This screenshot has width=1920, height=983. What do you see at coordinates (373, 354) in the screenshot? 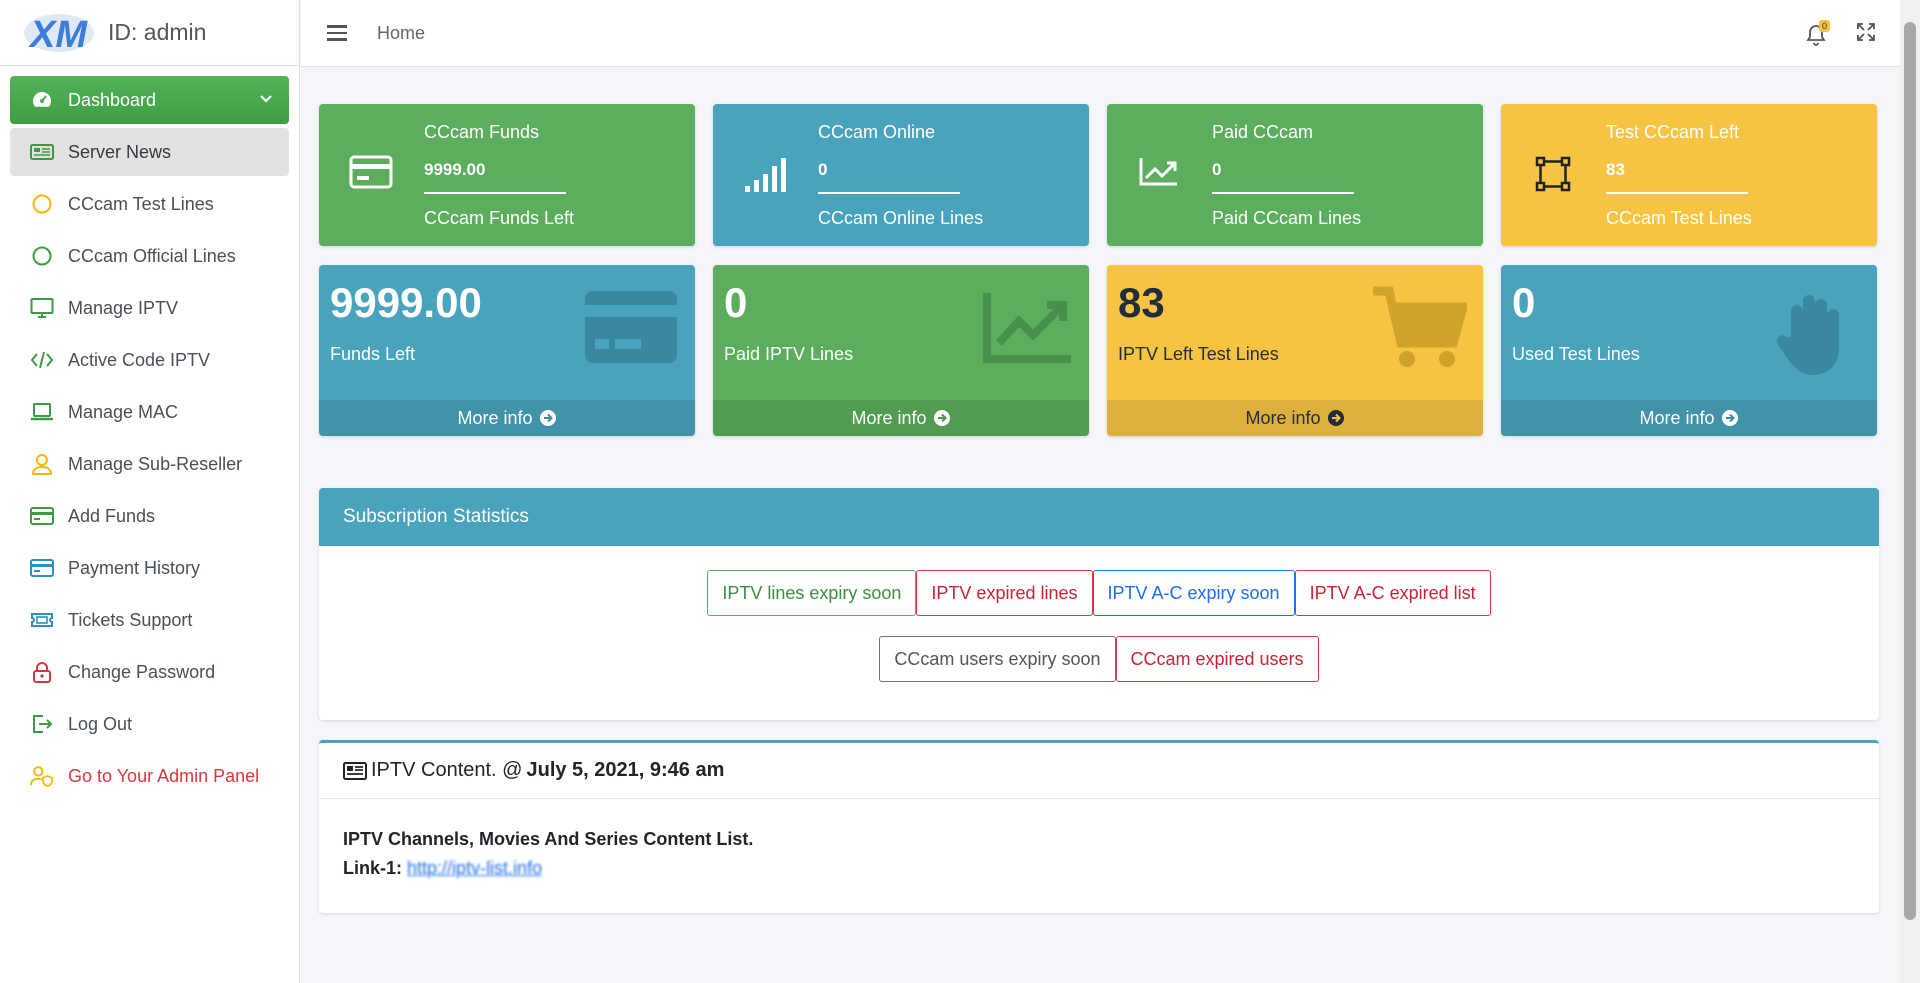
I see `box-label: Funds Left` at bounding box center [373, 354].